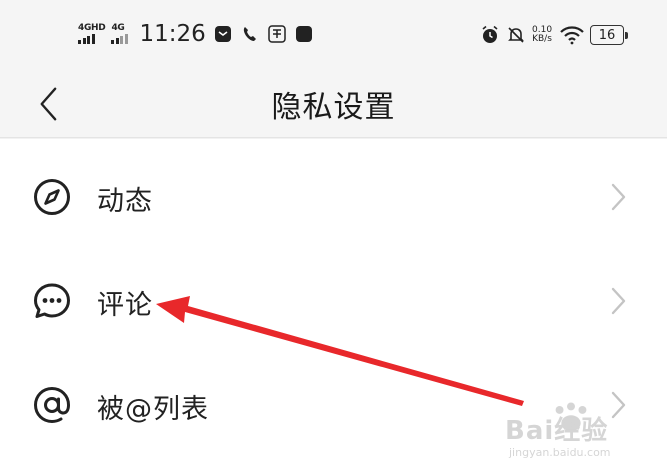 The image size is (667, 476). Describe the element at coordinates (572, 35) in the screenshot. I see `wifi-icon` at that location.